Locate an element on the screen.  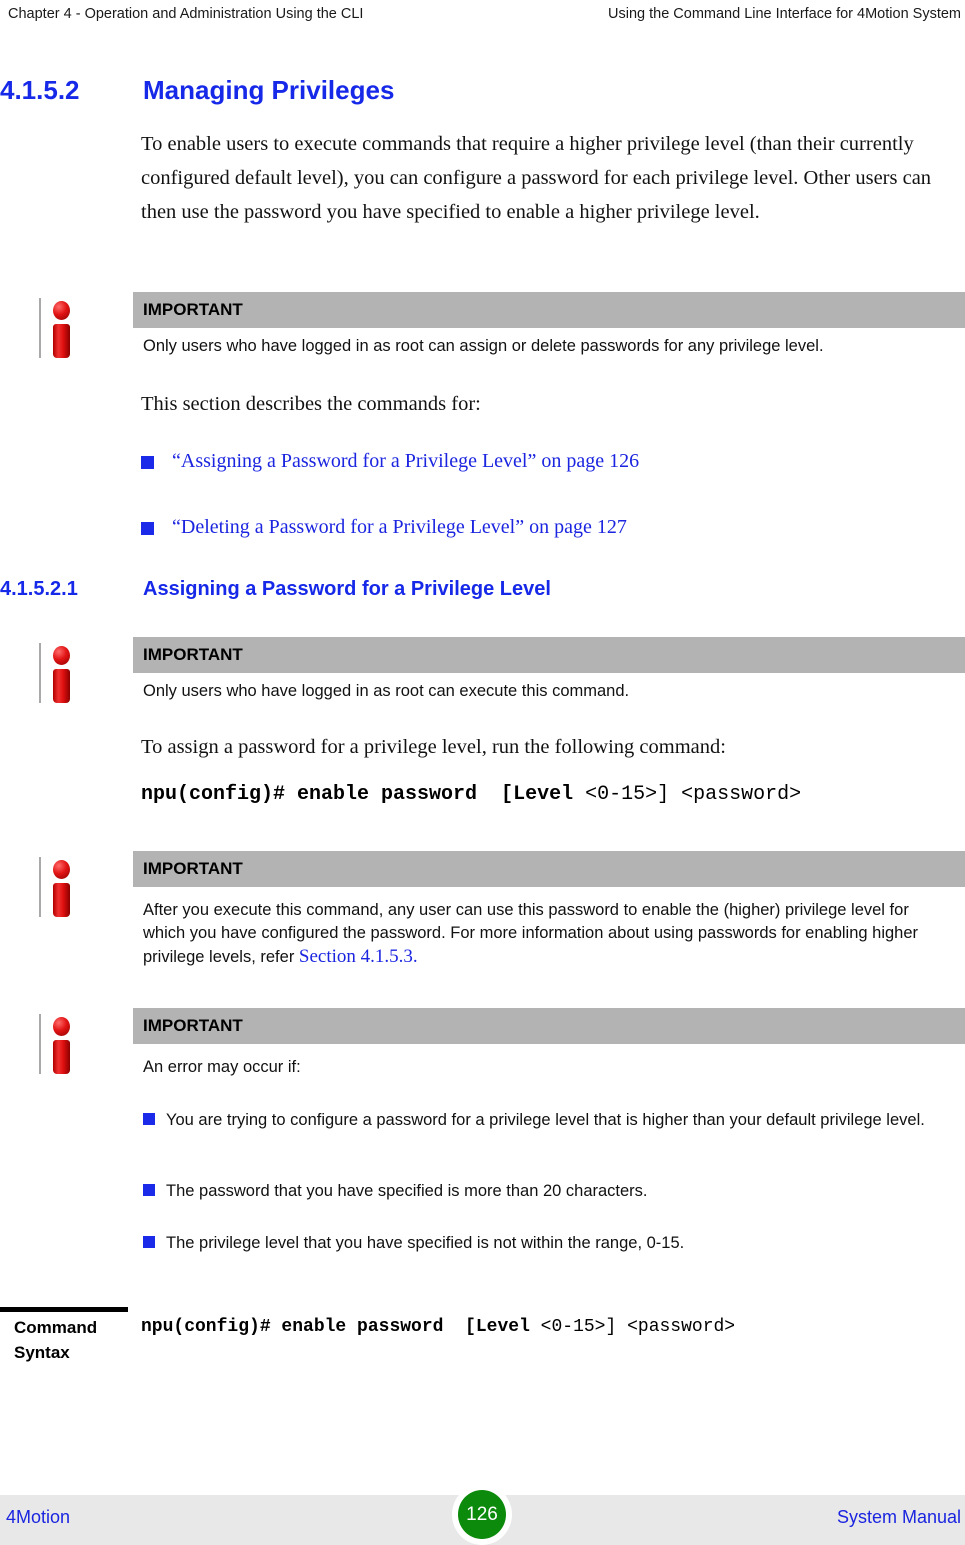
note-4-intro-text: An error may occur if: is located at coordinates (222, 1067).